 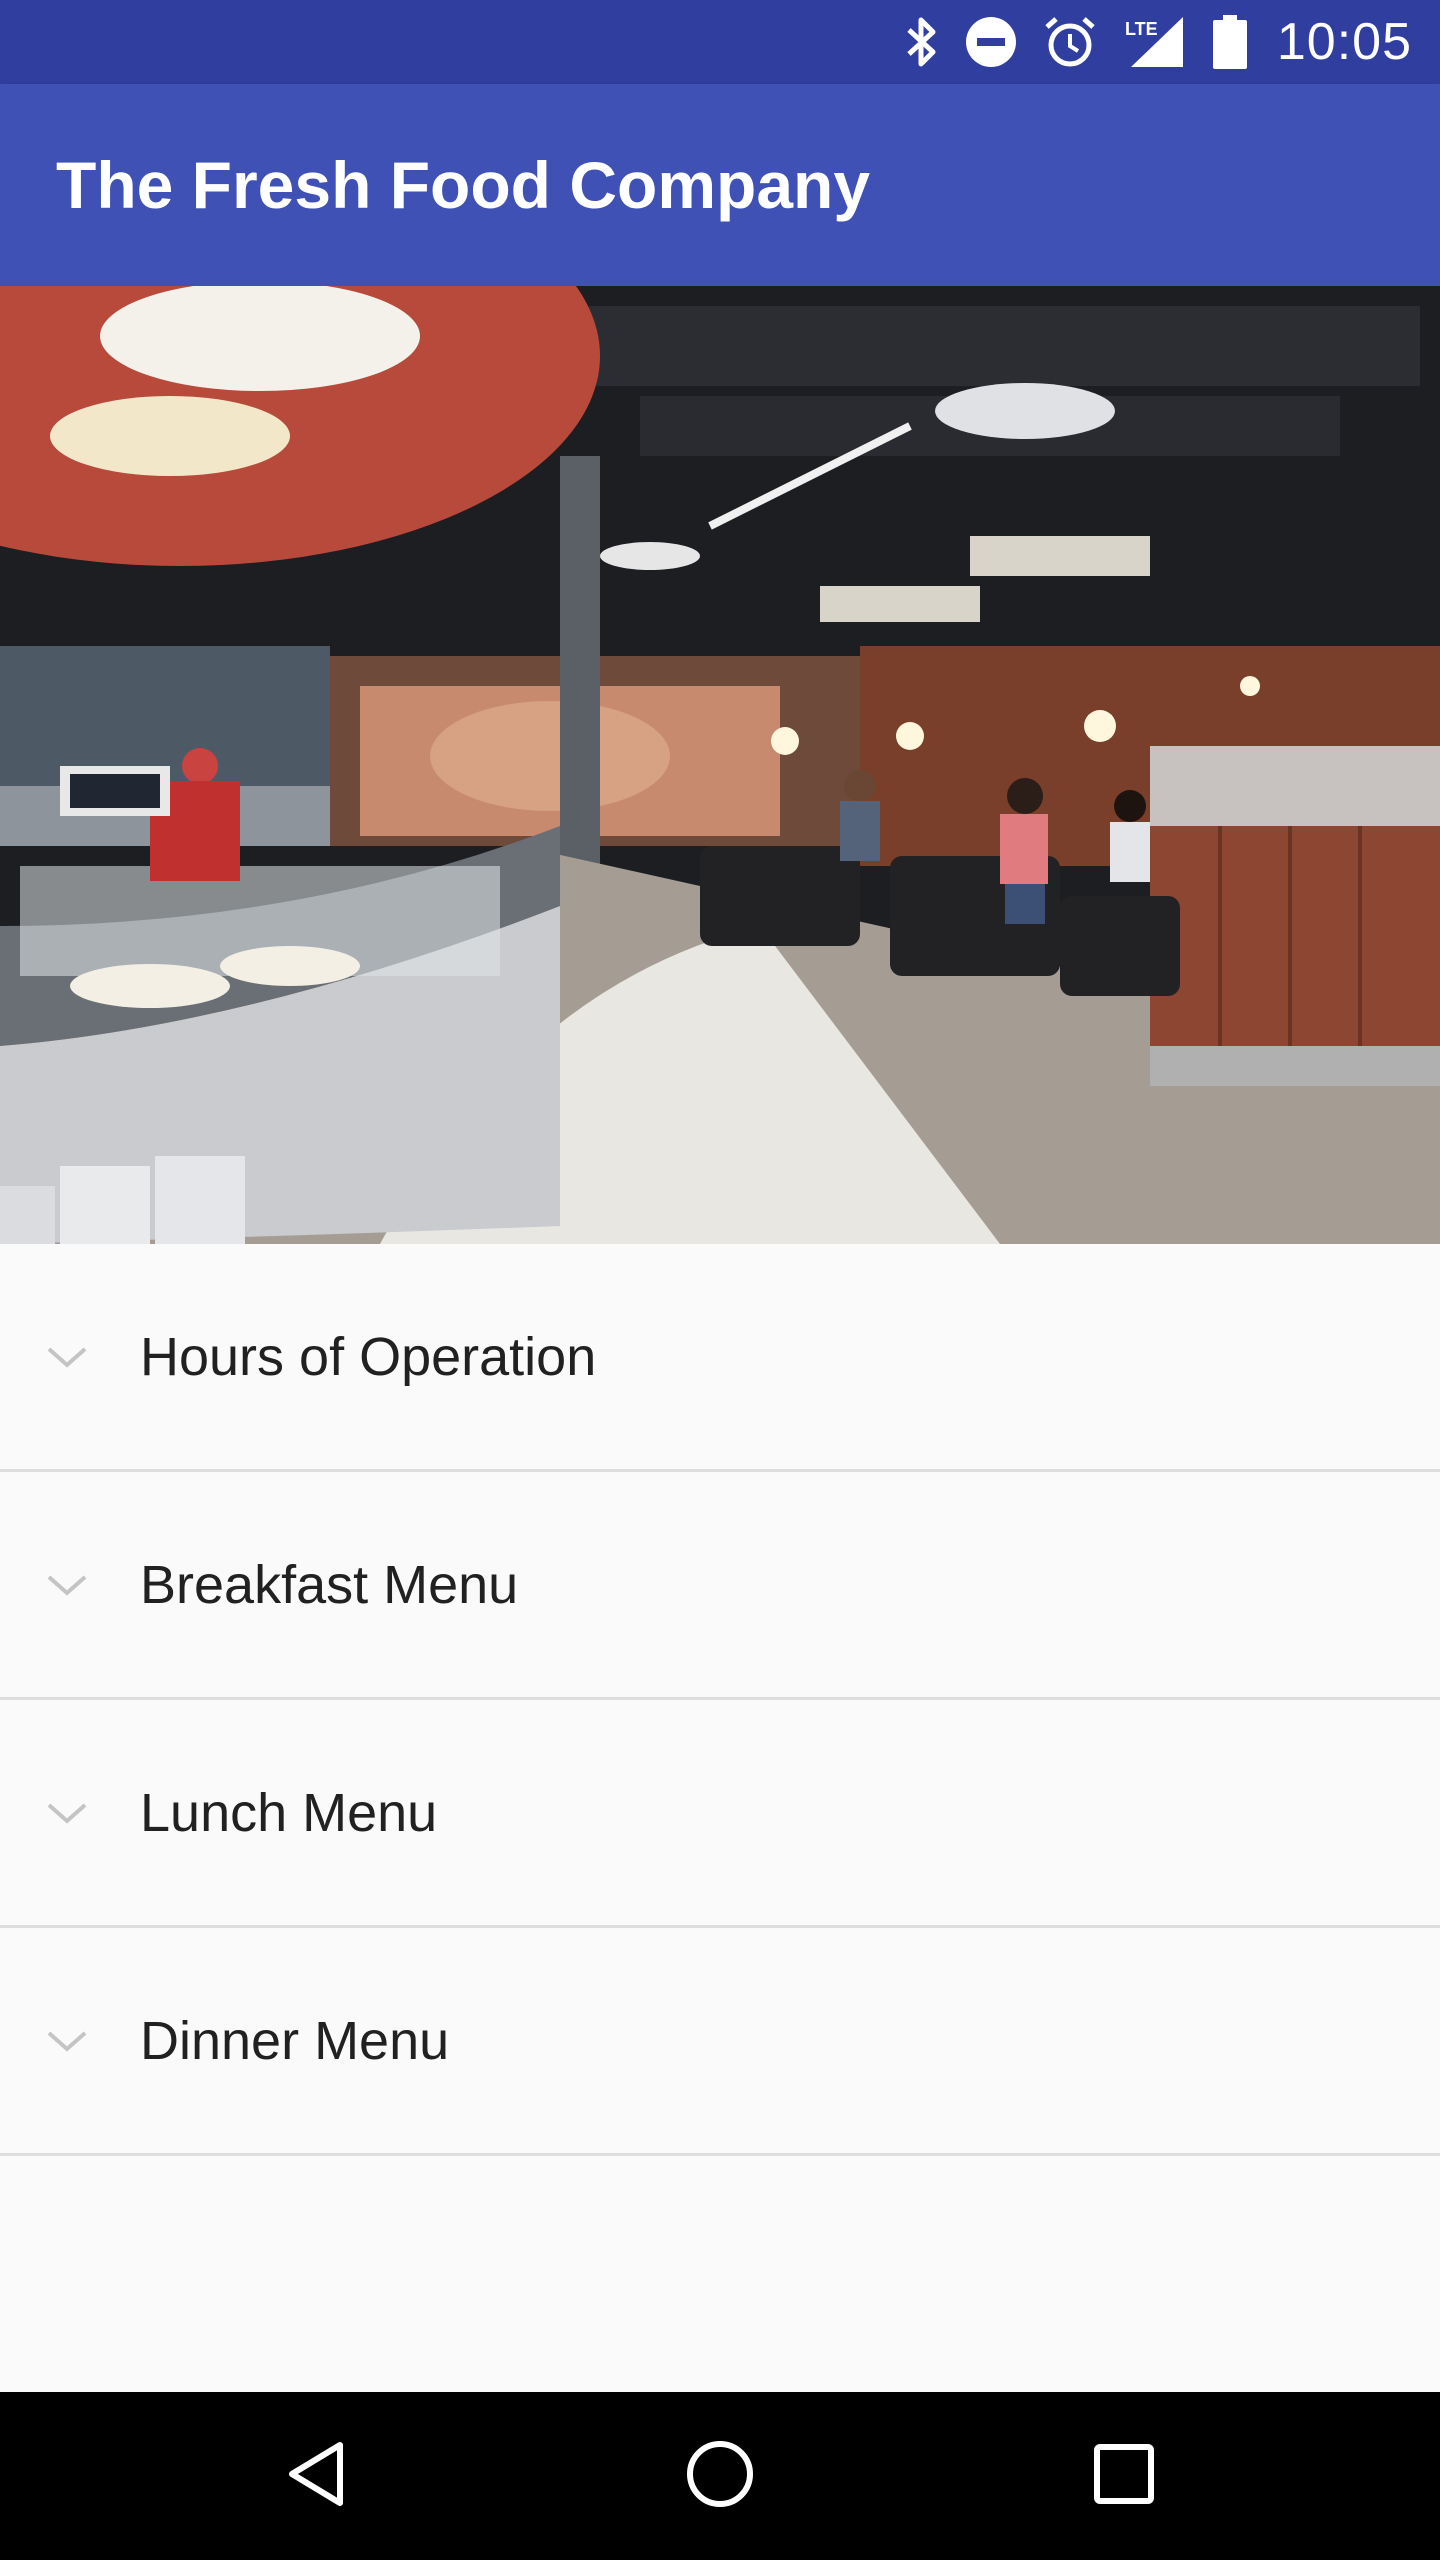 I want to click on app-bar: The Fresh Food Company, so click(x=720, y=185).